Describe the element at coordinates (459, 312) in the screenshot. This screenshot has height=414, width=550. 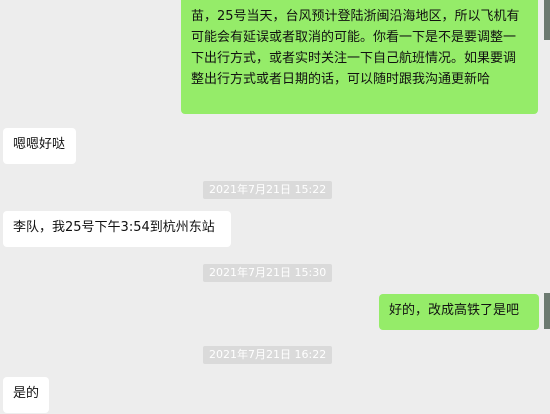
I see `message-bubble-outgoing: 好的，改成高铁了是吧` at that location.